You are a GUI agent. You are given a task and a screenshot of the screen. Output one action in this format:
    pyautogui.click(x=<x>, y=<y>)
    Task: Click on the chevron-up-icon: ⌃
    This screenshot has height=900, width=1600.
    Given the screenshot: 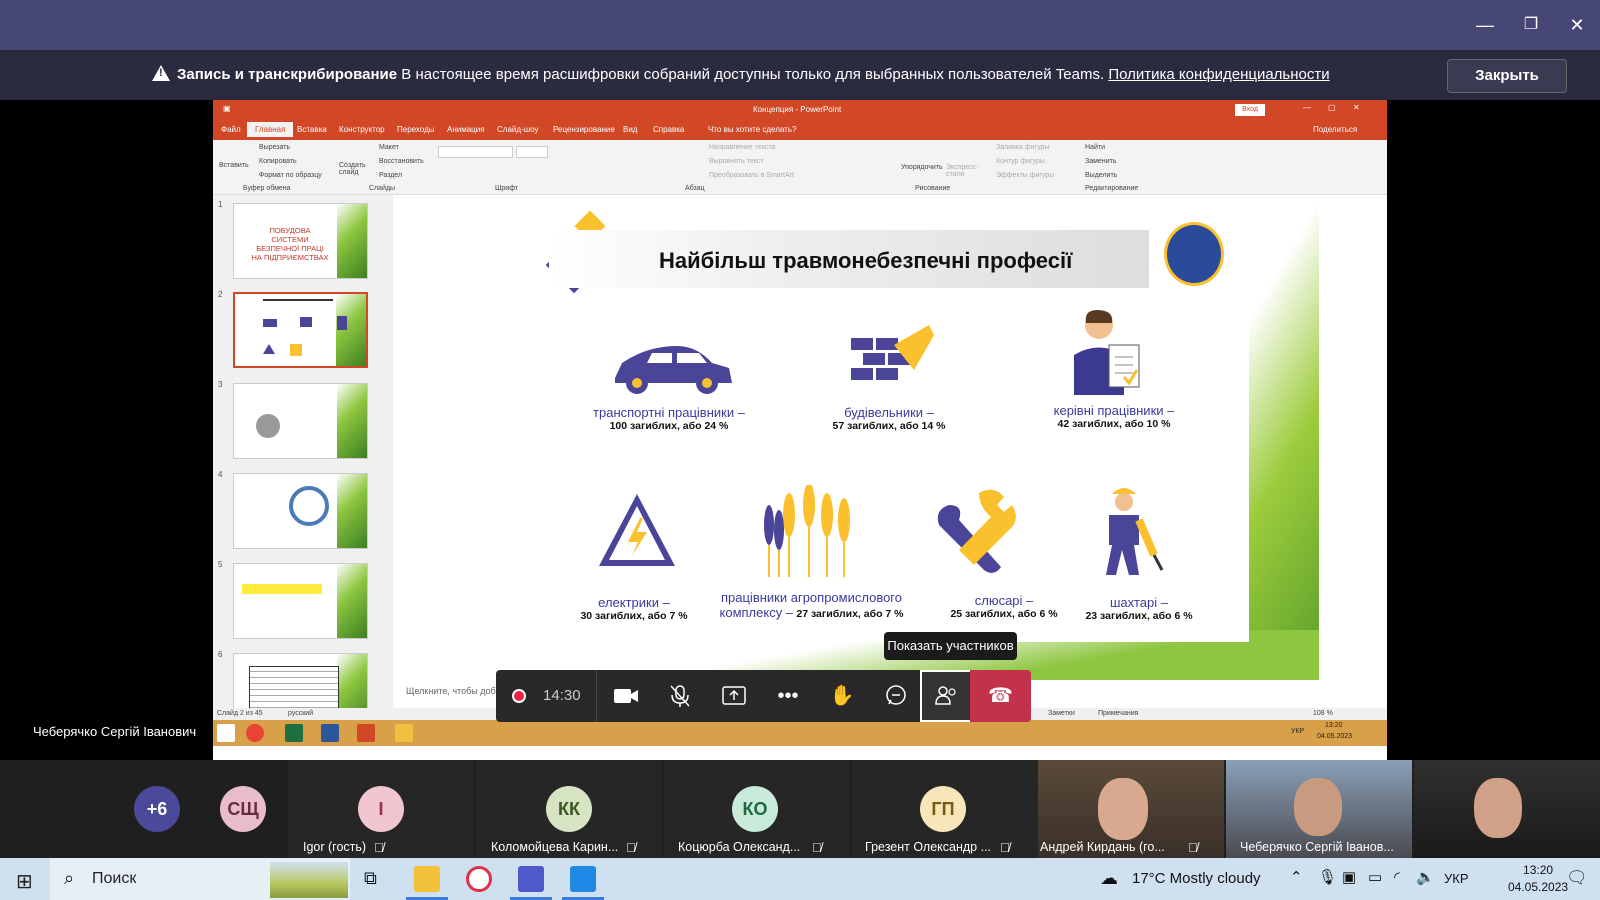 What is the action you would take?
    pyautogui.click(x=1296, y=877)
    